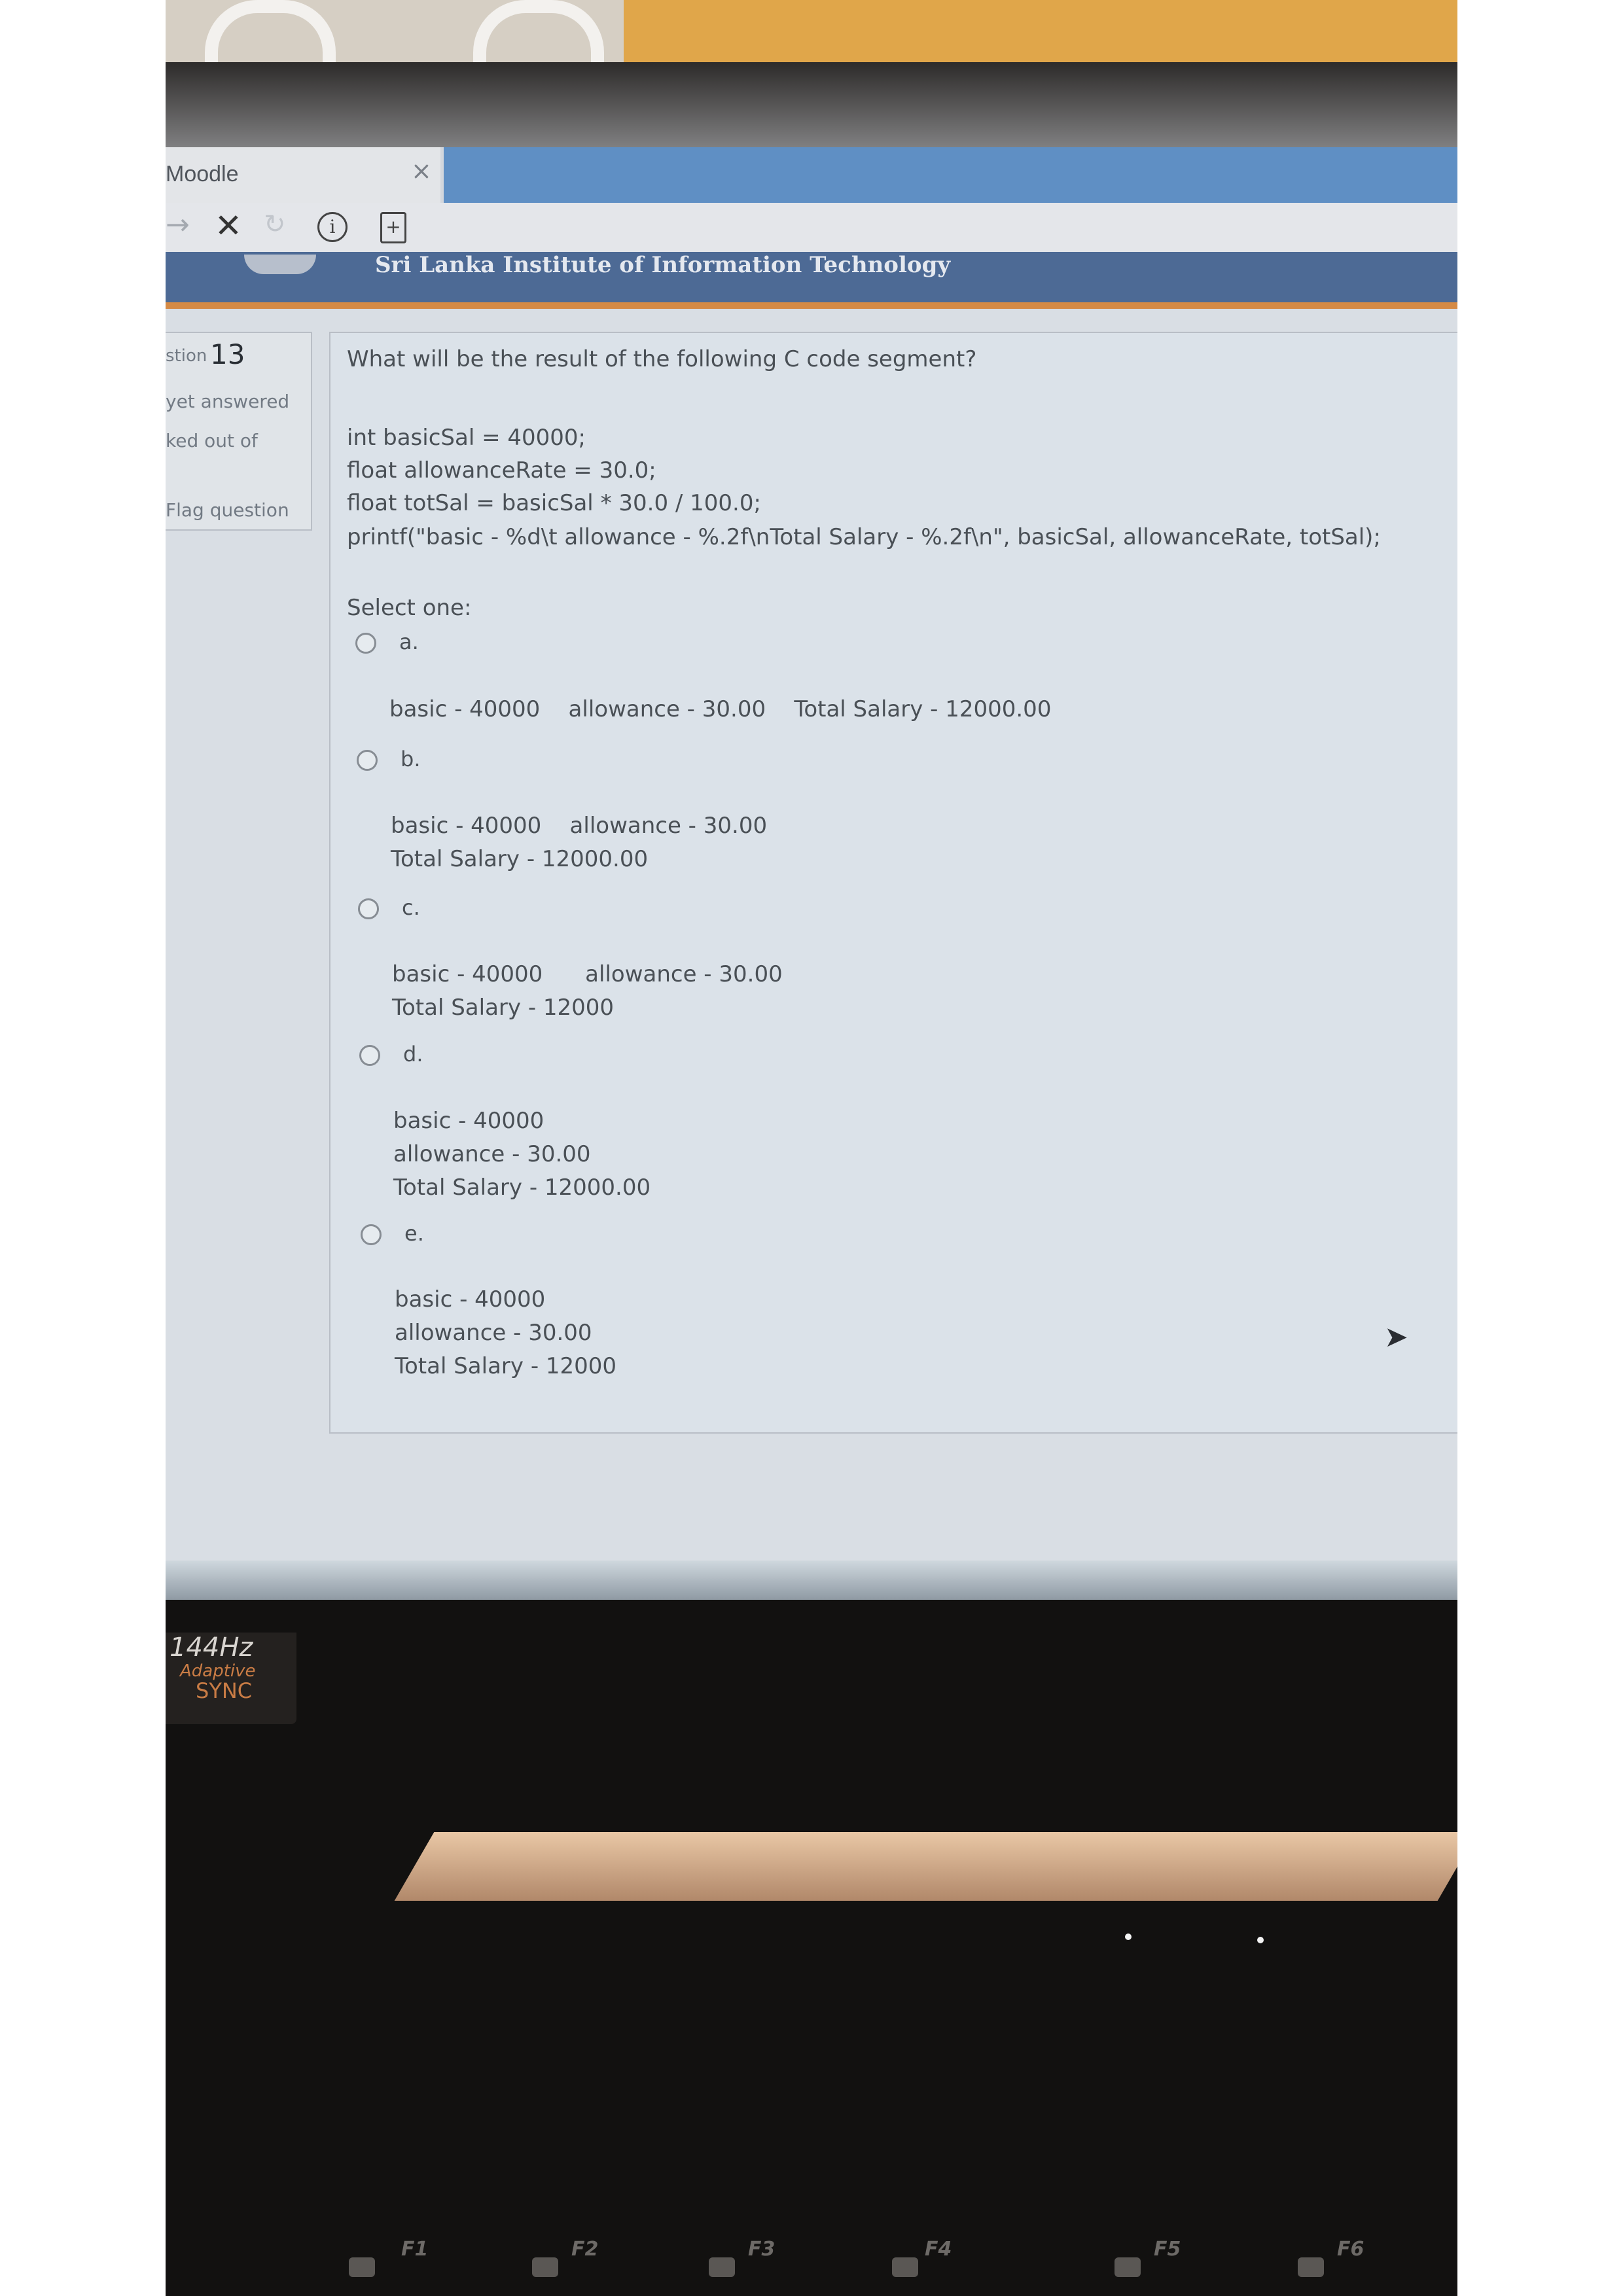 The height and width of the screenshot is (2296, 1623). What do you see at coordinates (1128, 2267) in the screenshot?
I see `fan-icon` at bounding box center [1128, 2267].